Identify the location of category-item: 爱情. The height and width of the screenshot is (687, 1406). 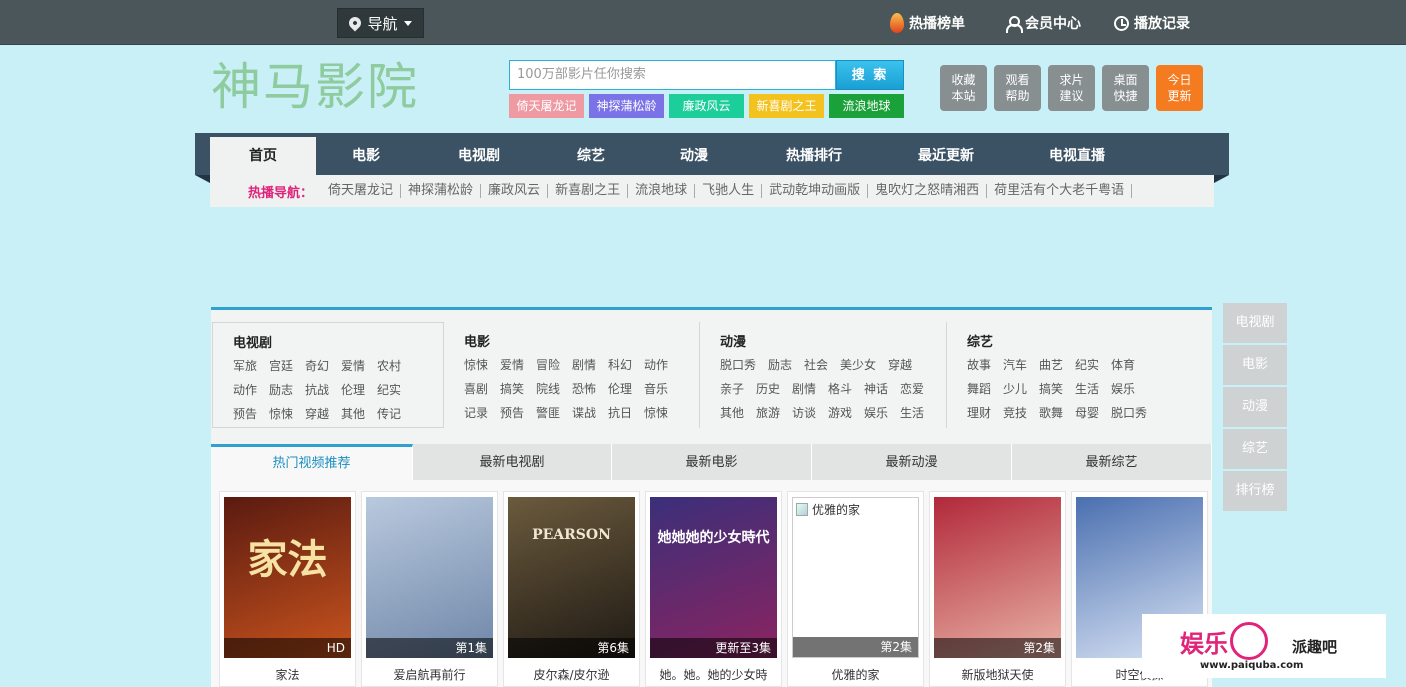
(512, 364).